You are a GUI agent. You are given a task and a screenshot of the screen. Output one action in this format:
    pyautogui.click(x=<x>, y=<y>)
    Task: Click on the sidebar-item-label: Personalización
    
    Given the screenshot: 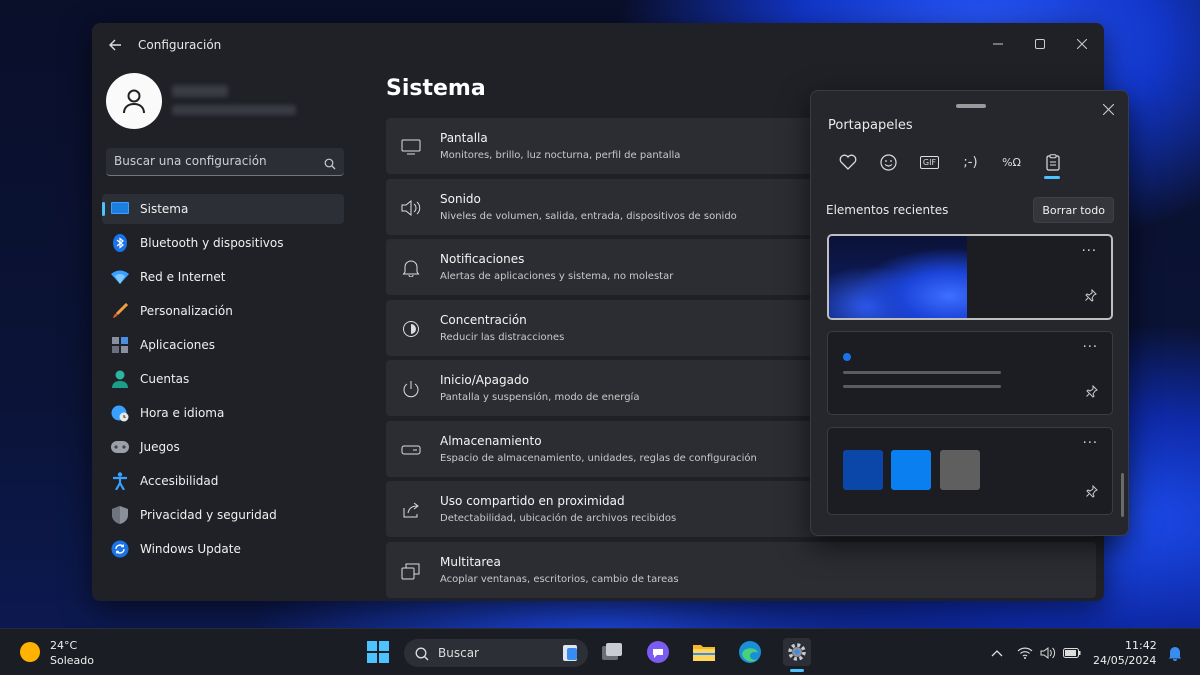 What is the action you would take?
    pyautogui.click(x=186, y=311)
    